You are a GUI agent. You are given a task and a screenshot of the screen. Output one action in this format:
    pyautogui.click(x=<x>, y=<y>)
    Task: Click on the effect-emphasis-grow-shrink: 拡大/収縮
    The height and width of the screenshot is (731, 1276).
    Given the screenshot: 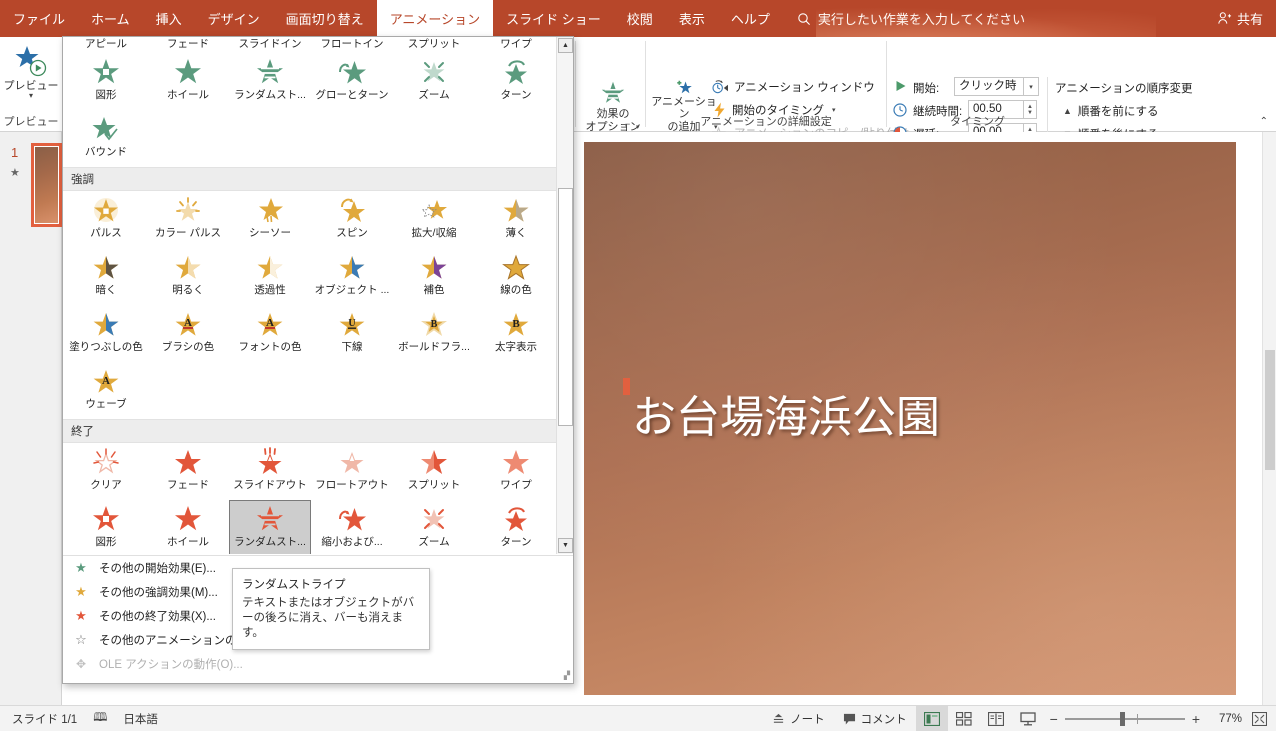 What is the action you would take?
    pyautogui.click(x=434, y=219)
    